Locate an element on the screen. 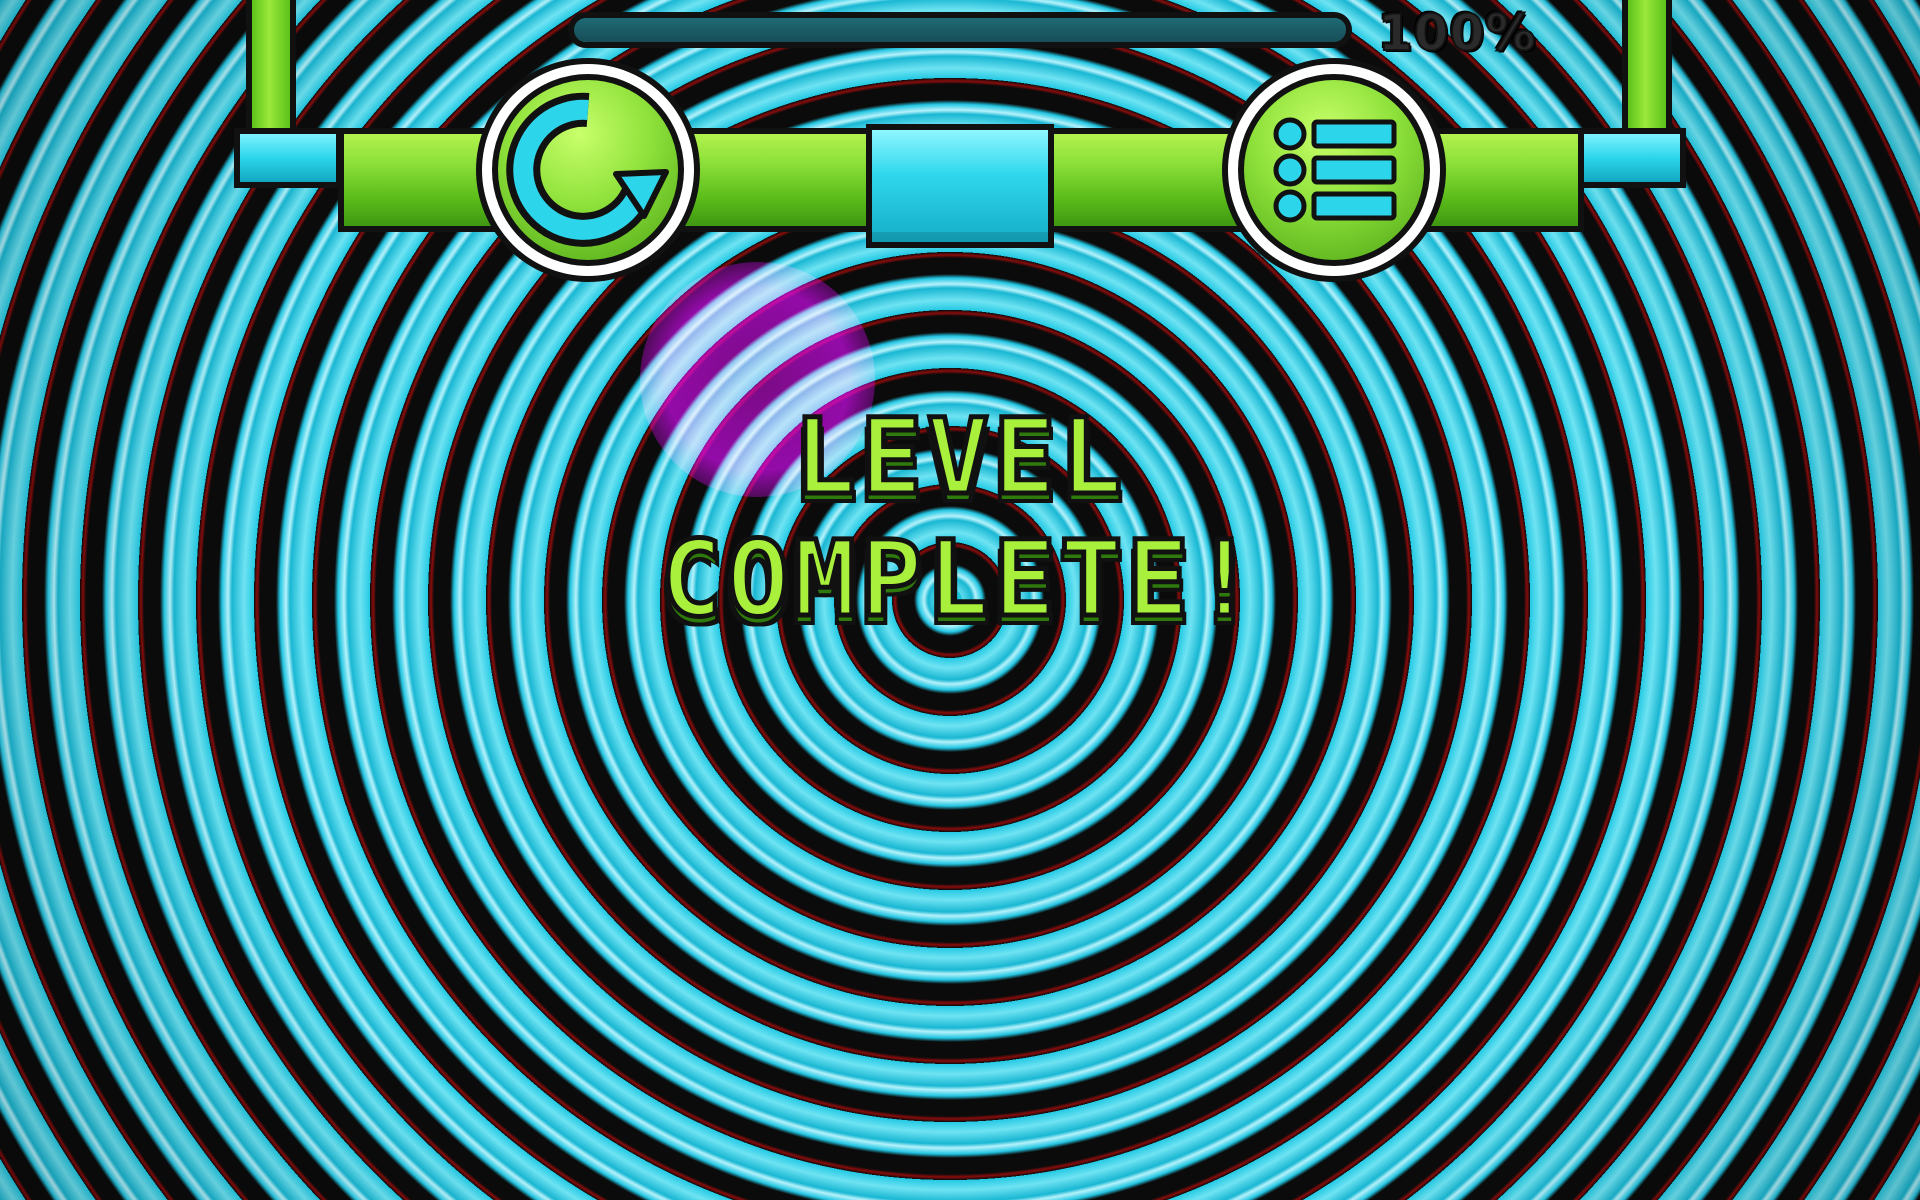 This screenshot has width=1920, height=1200. level-complete-title: LEVEL COMPLETE! is located at coordinates (959, 518).